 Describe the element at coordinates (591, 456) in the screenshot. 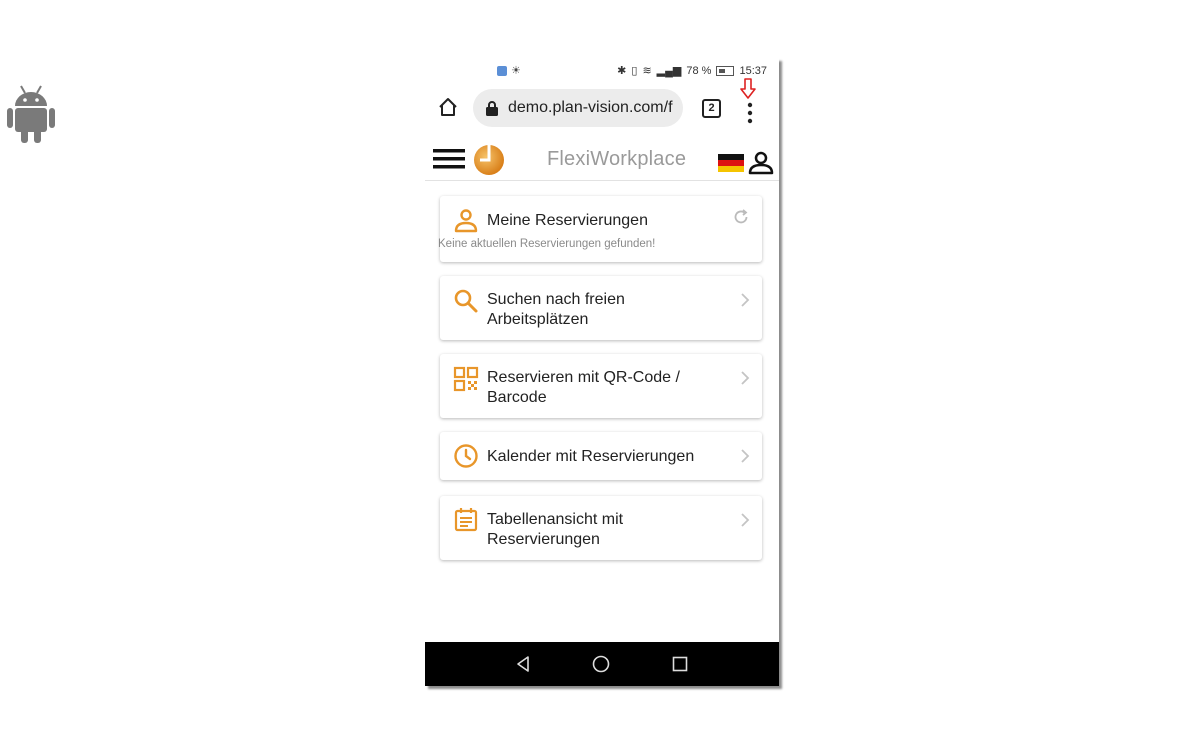

I see `card-title: Kalender mit Reservierungen` at that location.